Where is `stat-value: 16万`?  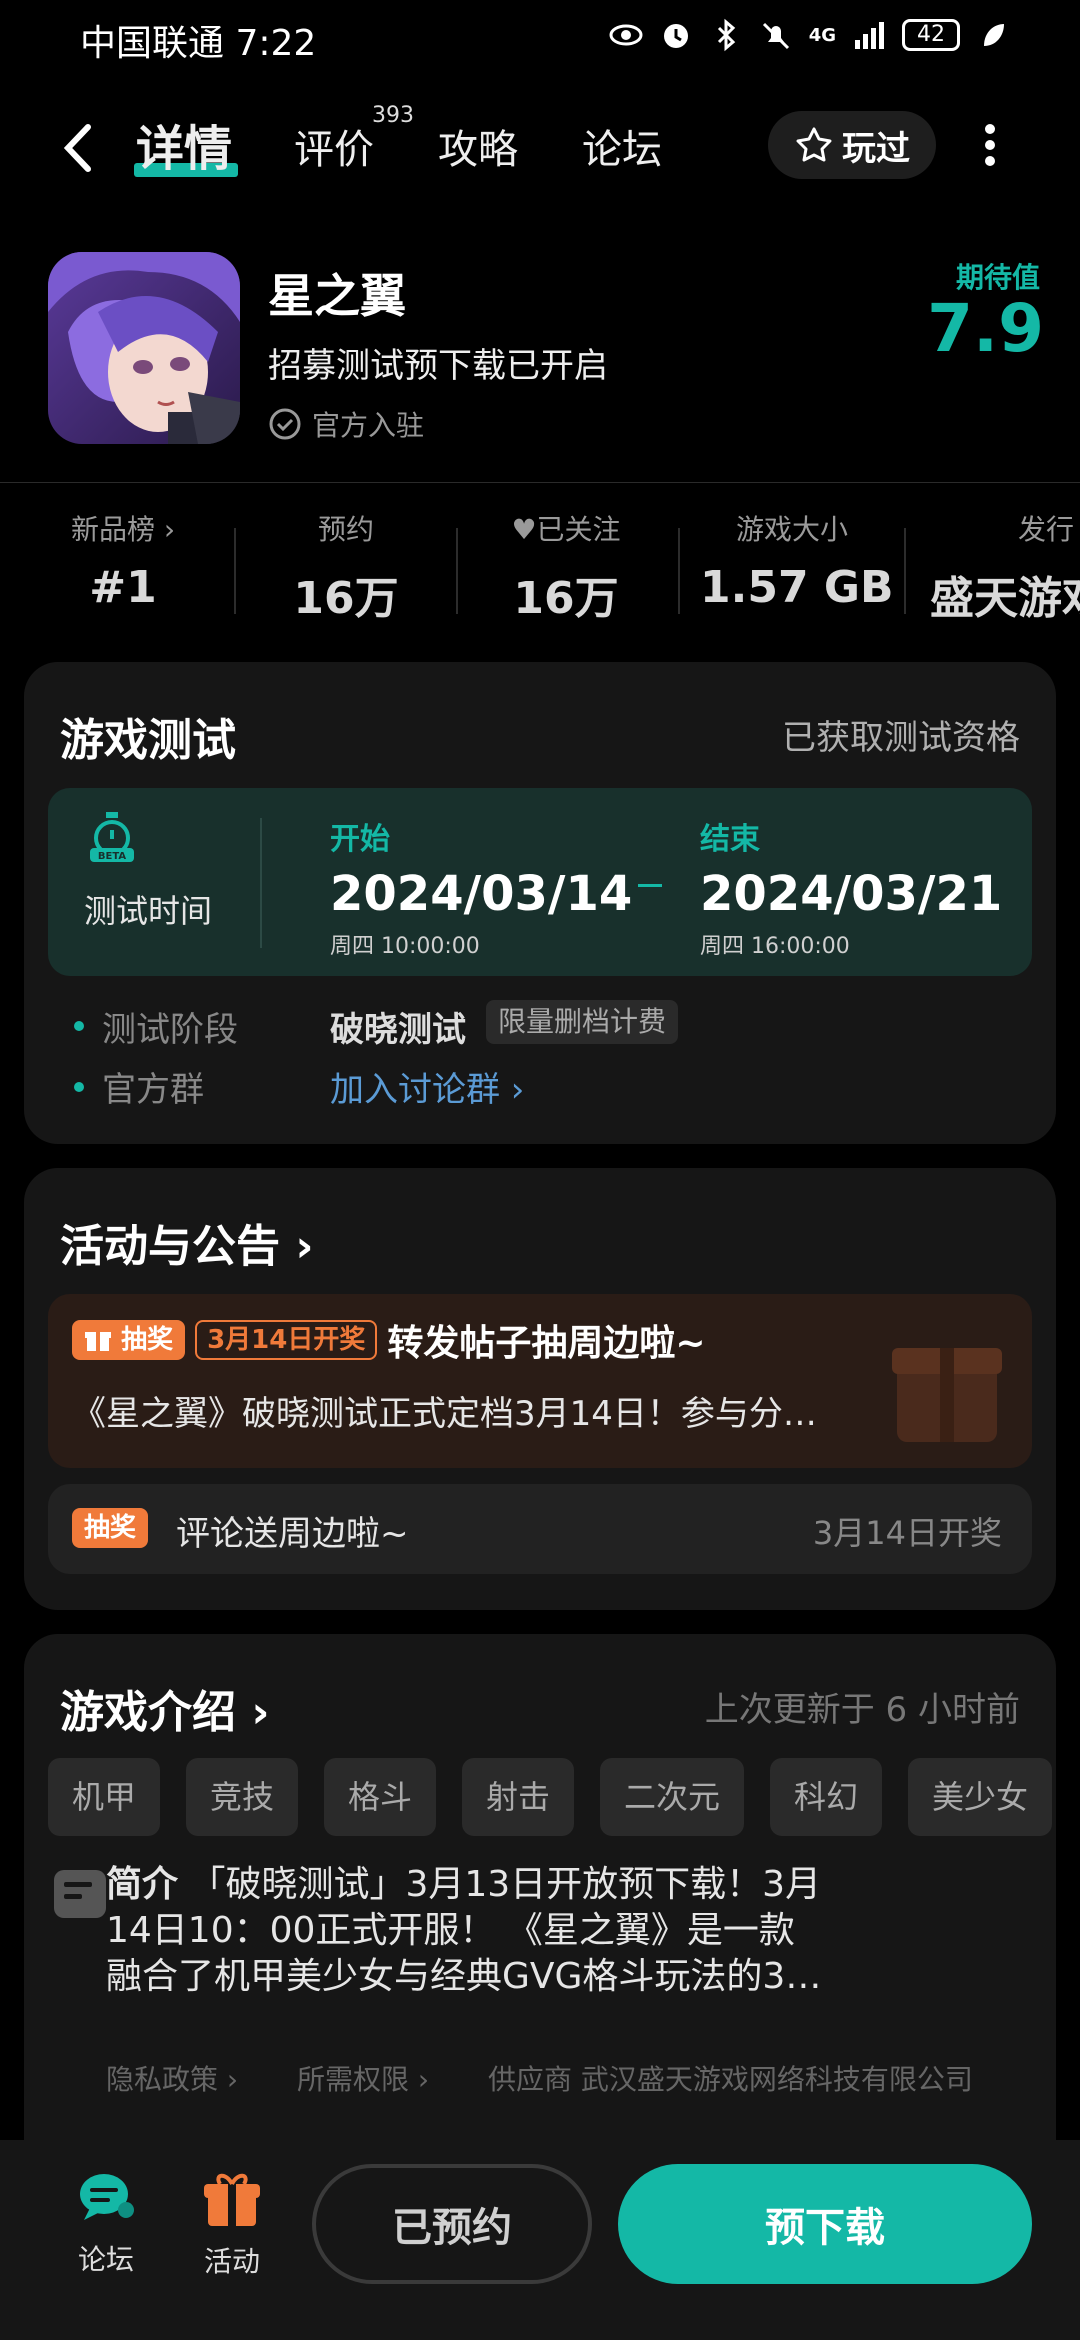 stat-value: 16万 is located at coordinates (346, 598).